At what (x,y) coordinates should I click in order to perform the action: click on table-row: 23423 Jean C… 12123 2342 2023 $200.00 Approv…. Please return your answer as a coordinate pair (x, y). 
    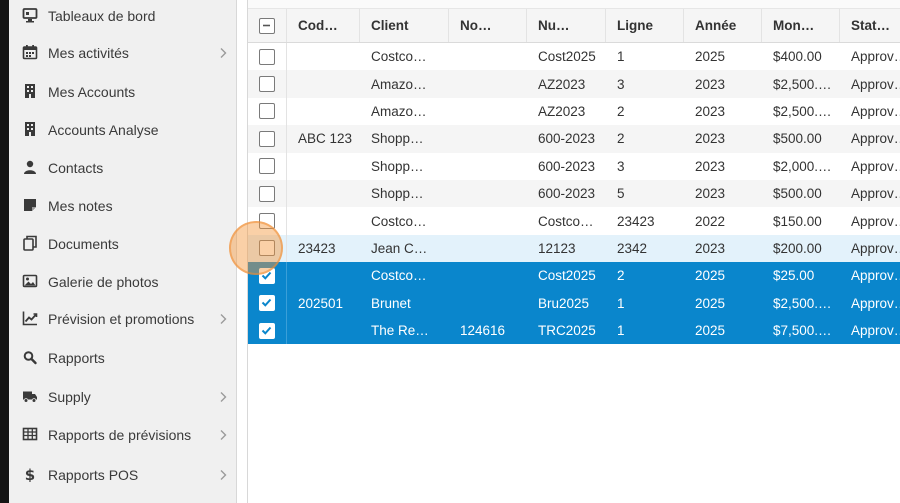
    Looking at the image, I should click on (574, 248).